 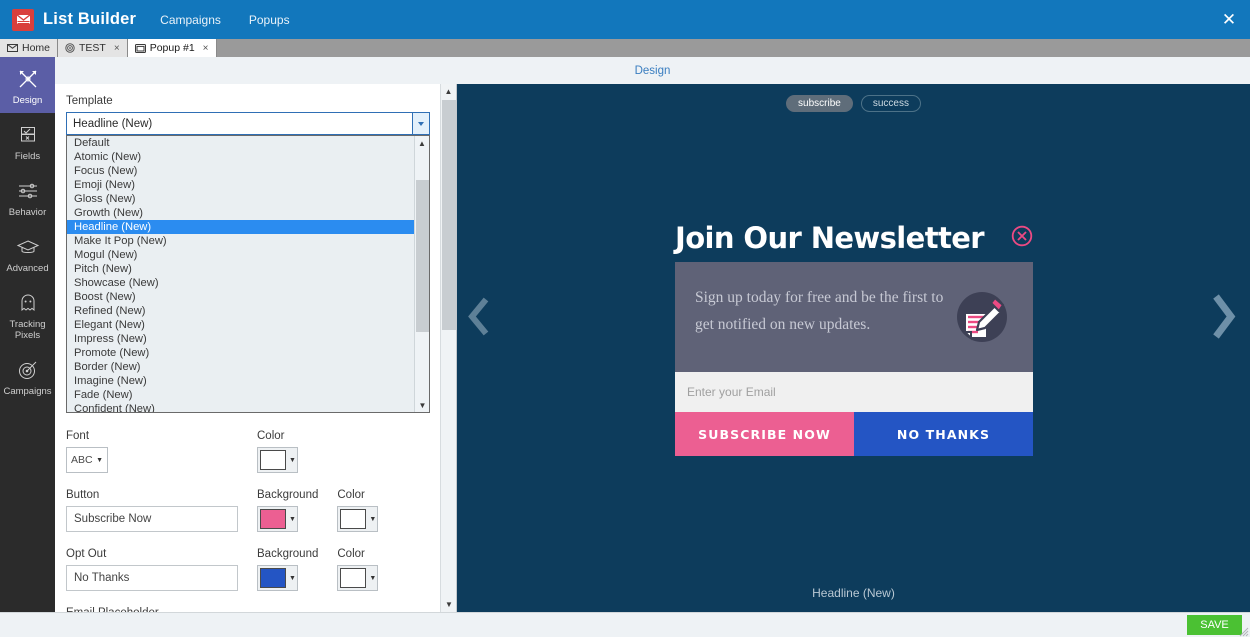 What do you see at coordinates (206, 48) in the screenshot?
I see `tab-popup-1-close-icon: ×` at bounding box center [206, 48].